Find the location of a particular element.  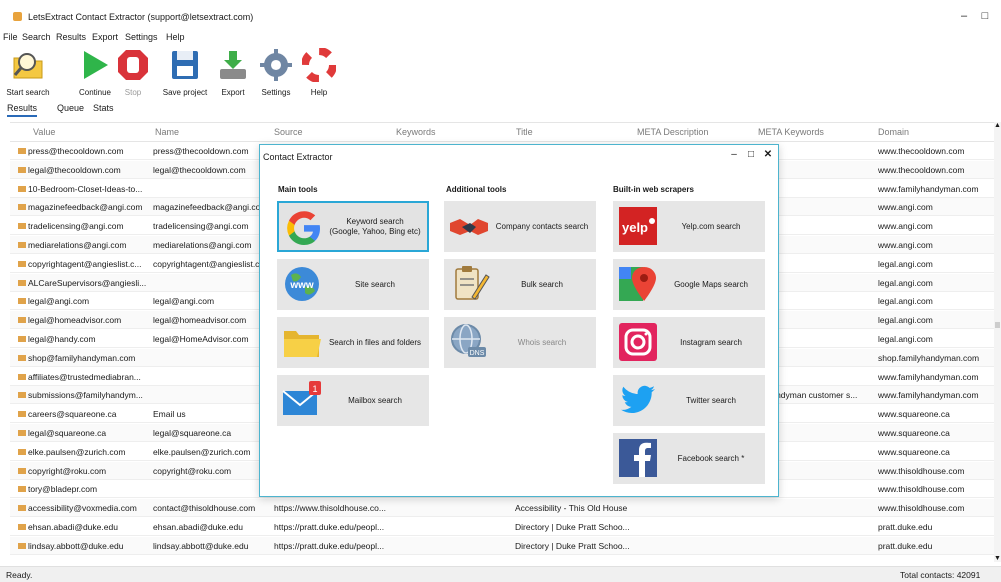

instagram-search-tile: Instagram search is located at coordinates (689, 342).